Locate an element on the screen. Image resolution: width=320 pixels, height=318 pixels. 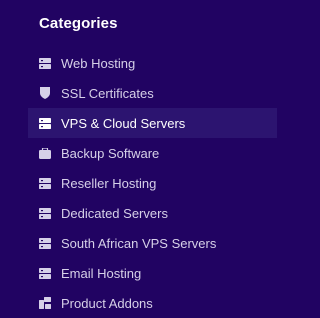
sidebar-item-label: Product Addons is located at coordinates (107, 303).